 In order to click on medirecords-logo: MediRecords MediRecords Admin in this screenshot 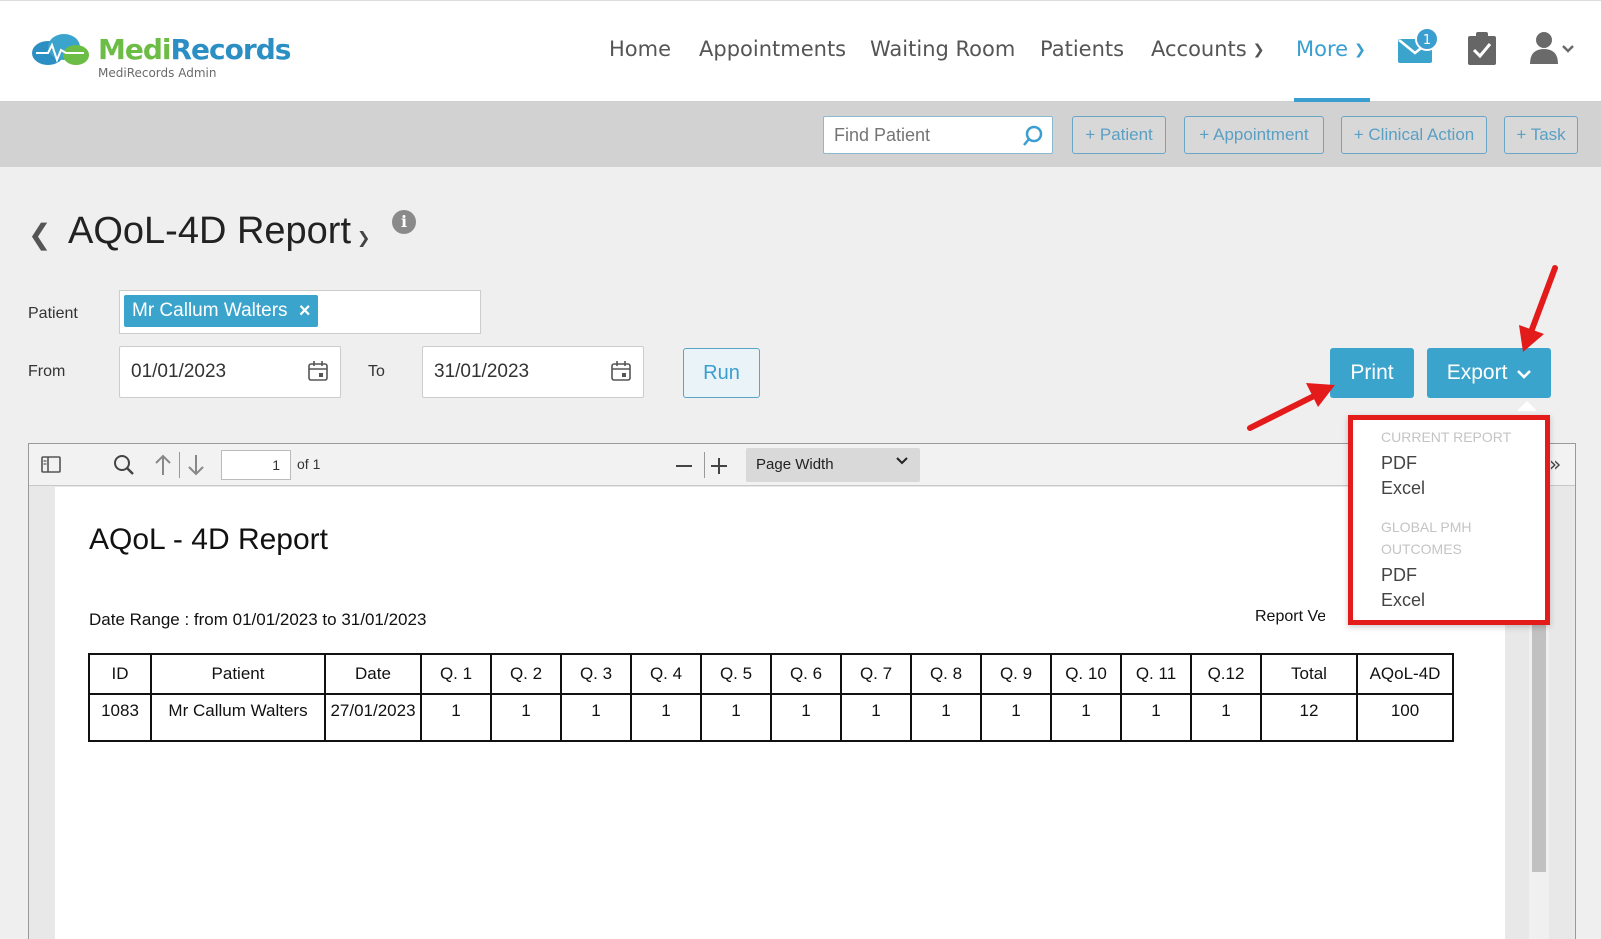, I will do `click(159, 56)`.